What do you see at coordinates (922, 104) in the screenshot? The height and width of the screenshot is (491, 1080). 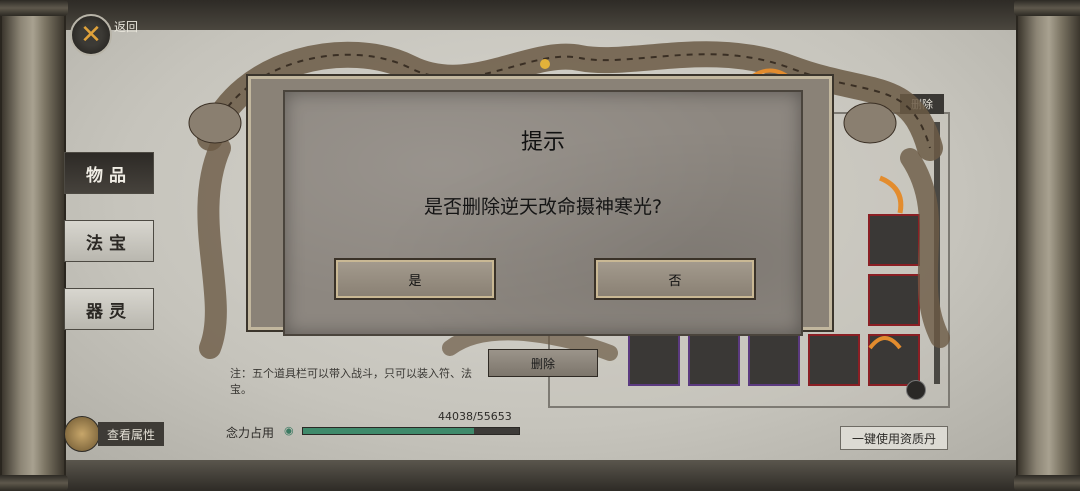 I see `delete-tag: 删除` at bounding box center [922, 104].